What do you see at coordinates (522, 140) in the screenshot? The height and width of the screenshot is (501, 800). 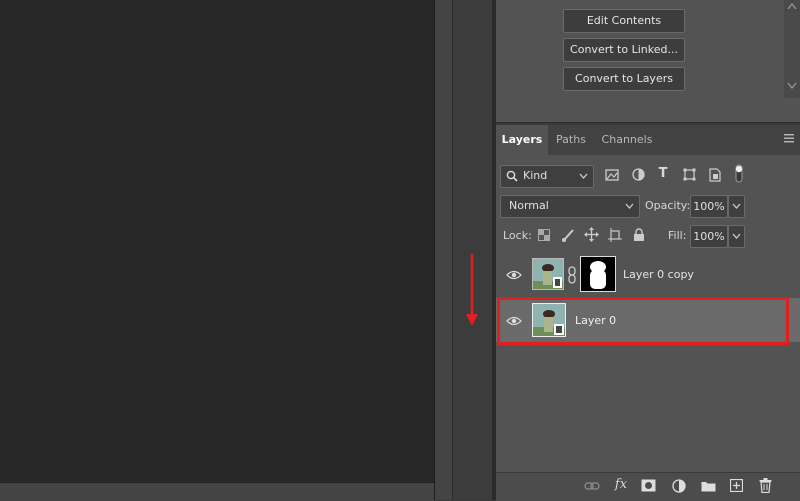 I see `tab-layers: Layers` at bounding box center [522, 140].